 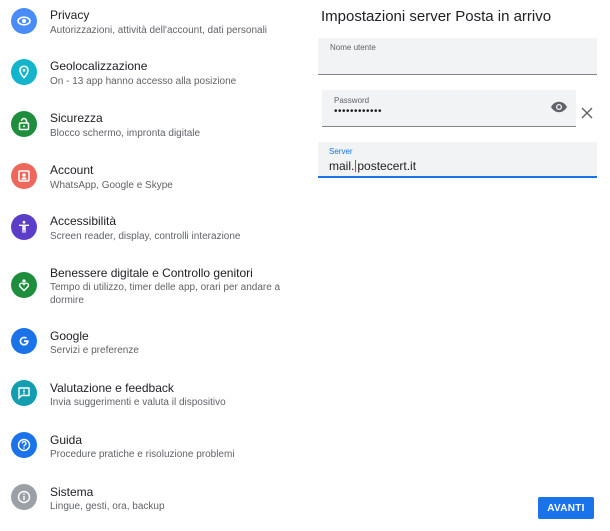 What do you see at coordinates (352, 100) in the screenshot?
I see `password-label: Password` at bounding box center [352, 100].